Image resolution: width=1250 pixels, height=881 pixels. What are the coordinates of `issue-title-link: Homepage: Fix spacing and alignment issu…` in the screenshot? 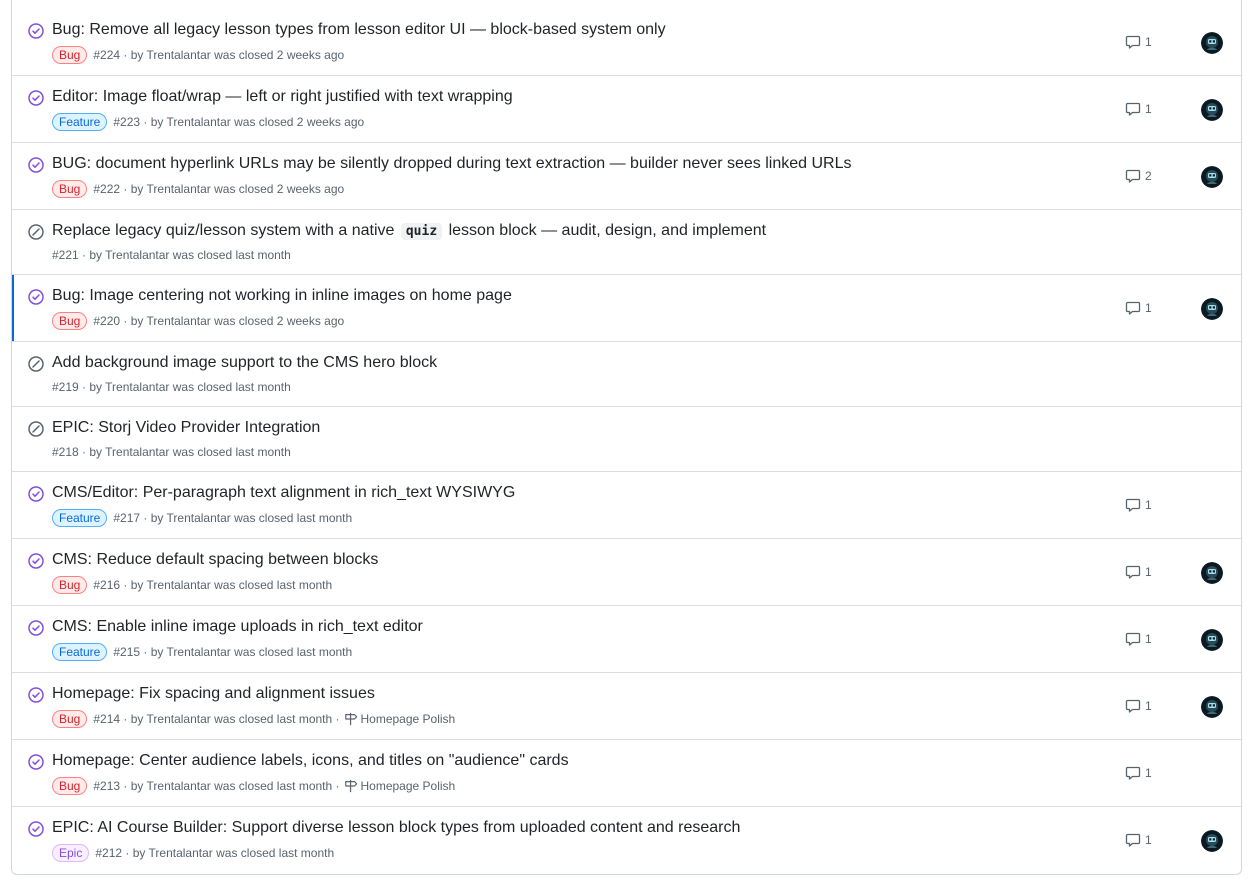 It's located at (213, 694).